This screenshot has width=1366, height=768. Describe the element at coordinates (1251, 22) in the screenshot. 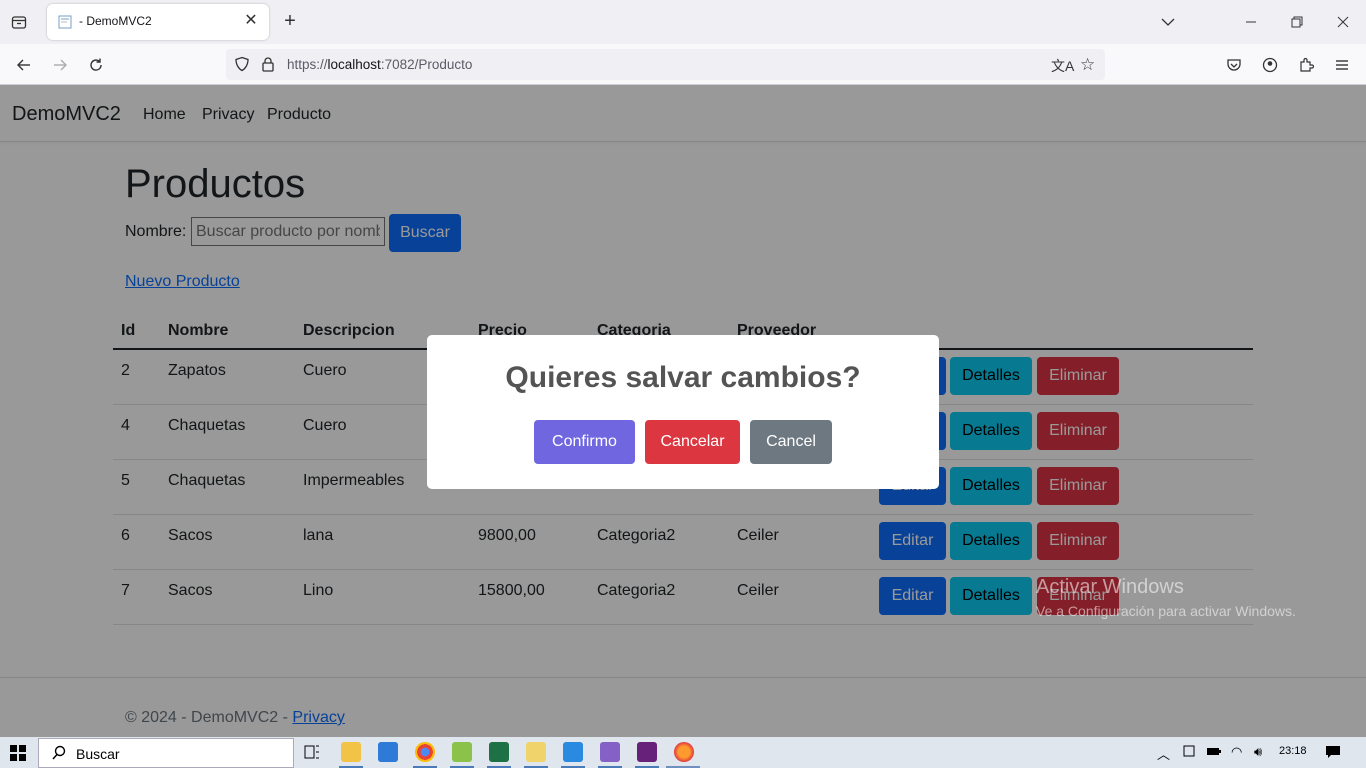

I see `minimize-icon` at that location.